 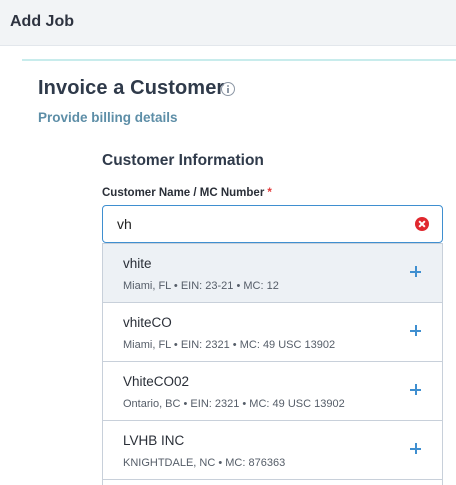 I want to click on result-name: vhiteCO, so click(x=147, y=322).